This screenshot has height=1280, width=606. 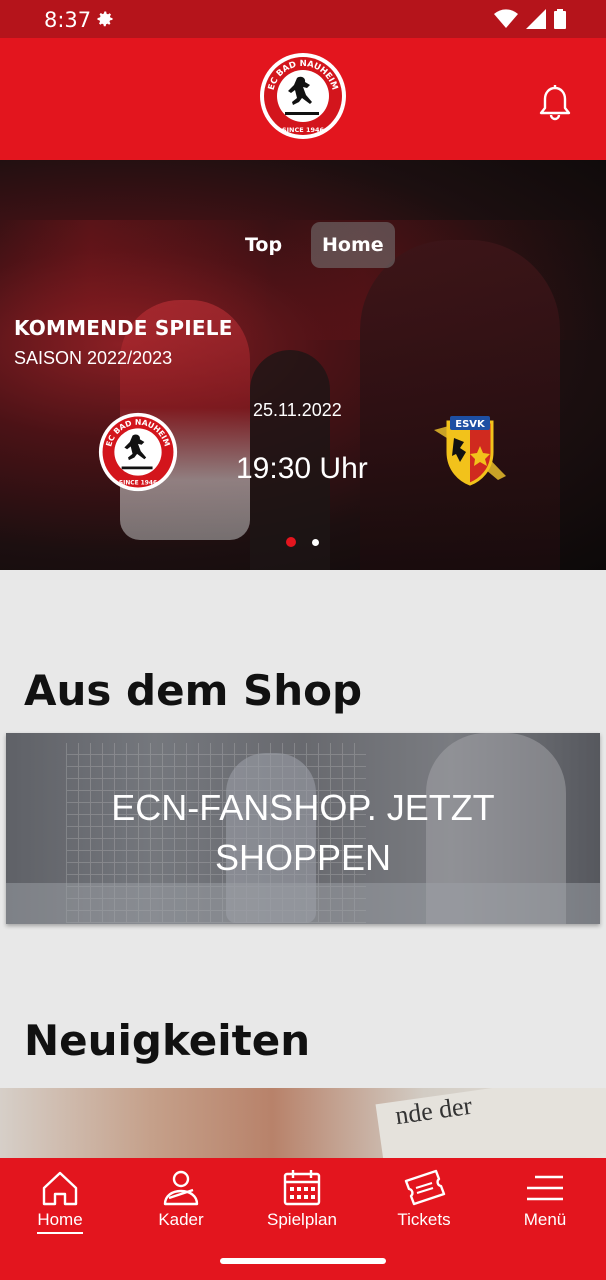 I want to click on season-label: SAISON 2022/2023, so click(x=93, y=358).